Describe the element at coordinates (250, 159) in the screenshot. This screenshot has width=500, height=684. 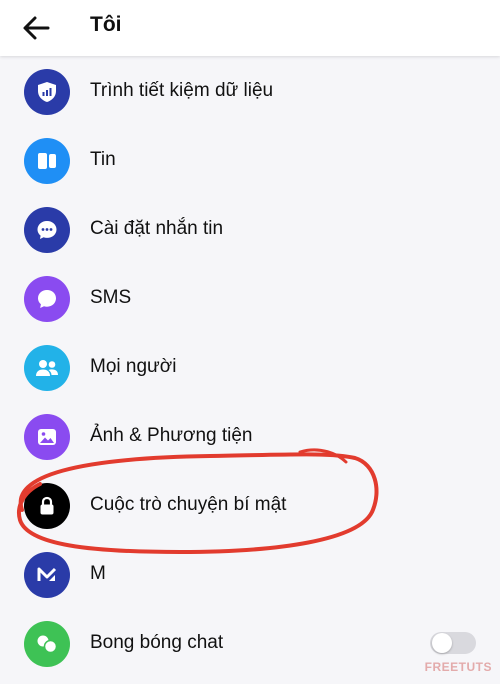
I see `menu-item-stories: Tin` at that location.